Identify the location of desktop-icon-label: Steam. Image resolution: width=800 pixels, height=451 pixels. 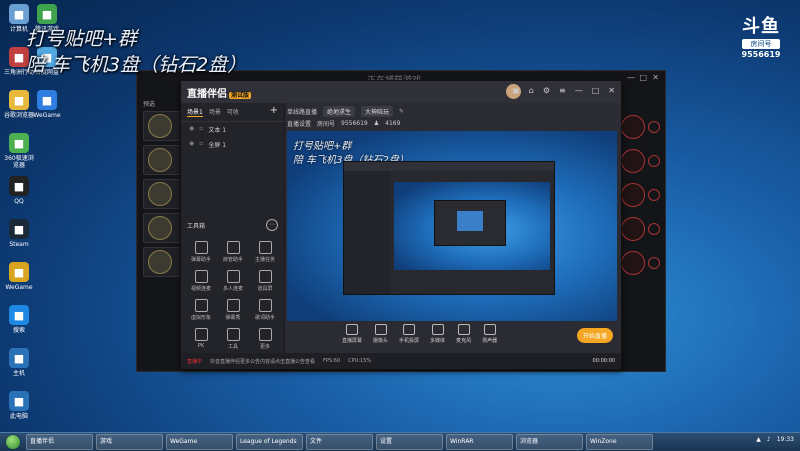
(19, 244).